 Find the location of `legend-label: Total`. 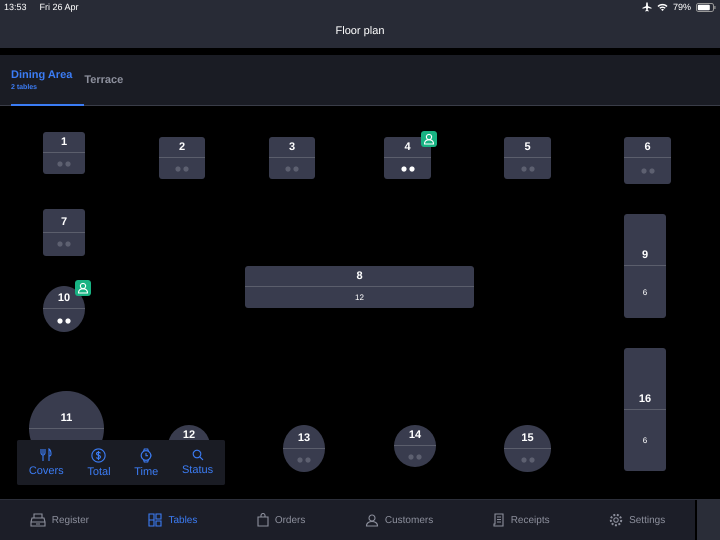

legend-label: Total is located at coordinates (99, 472).